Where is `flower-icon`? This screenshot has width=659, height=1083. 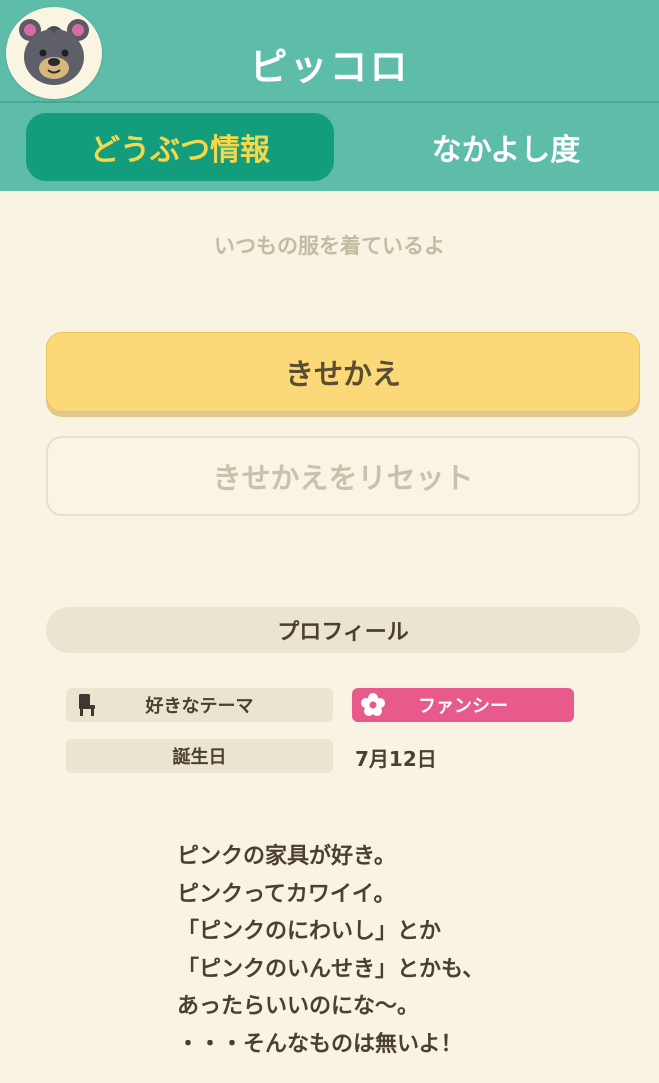 flower-icon is located at coordinates (373, 707).